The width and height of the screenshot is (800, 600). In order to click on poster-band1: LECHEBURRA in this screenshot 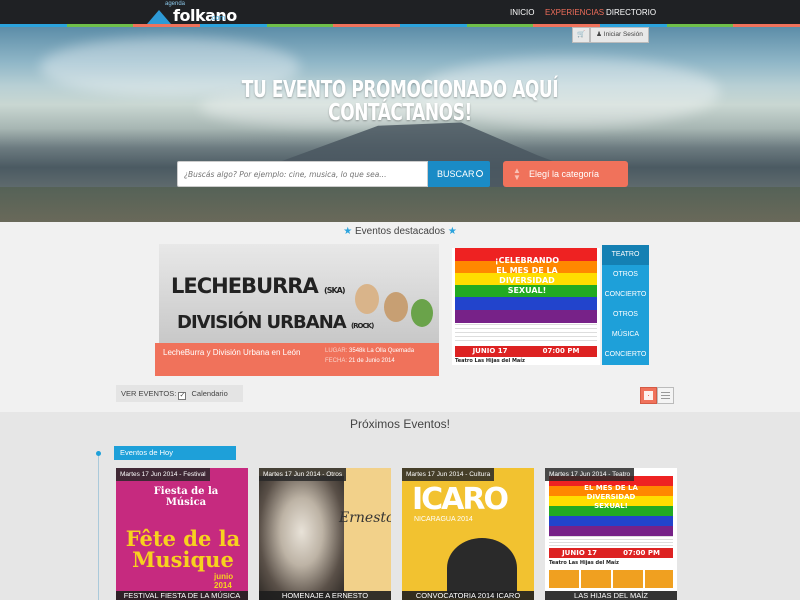, I will do `click(245, 286)`.